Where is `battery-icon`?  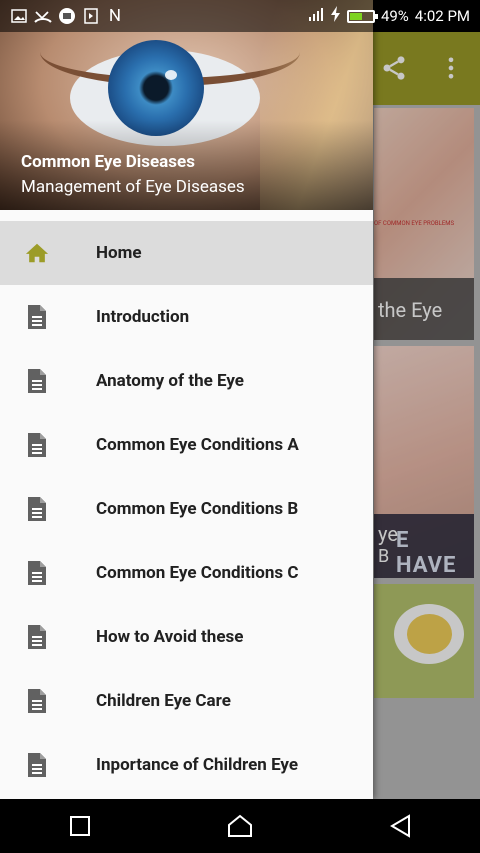 battery-icon is located at coordinates (362, 16).